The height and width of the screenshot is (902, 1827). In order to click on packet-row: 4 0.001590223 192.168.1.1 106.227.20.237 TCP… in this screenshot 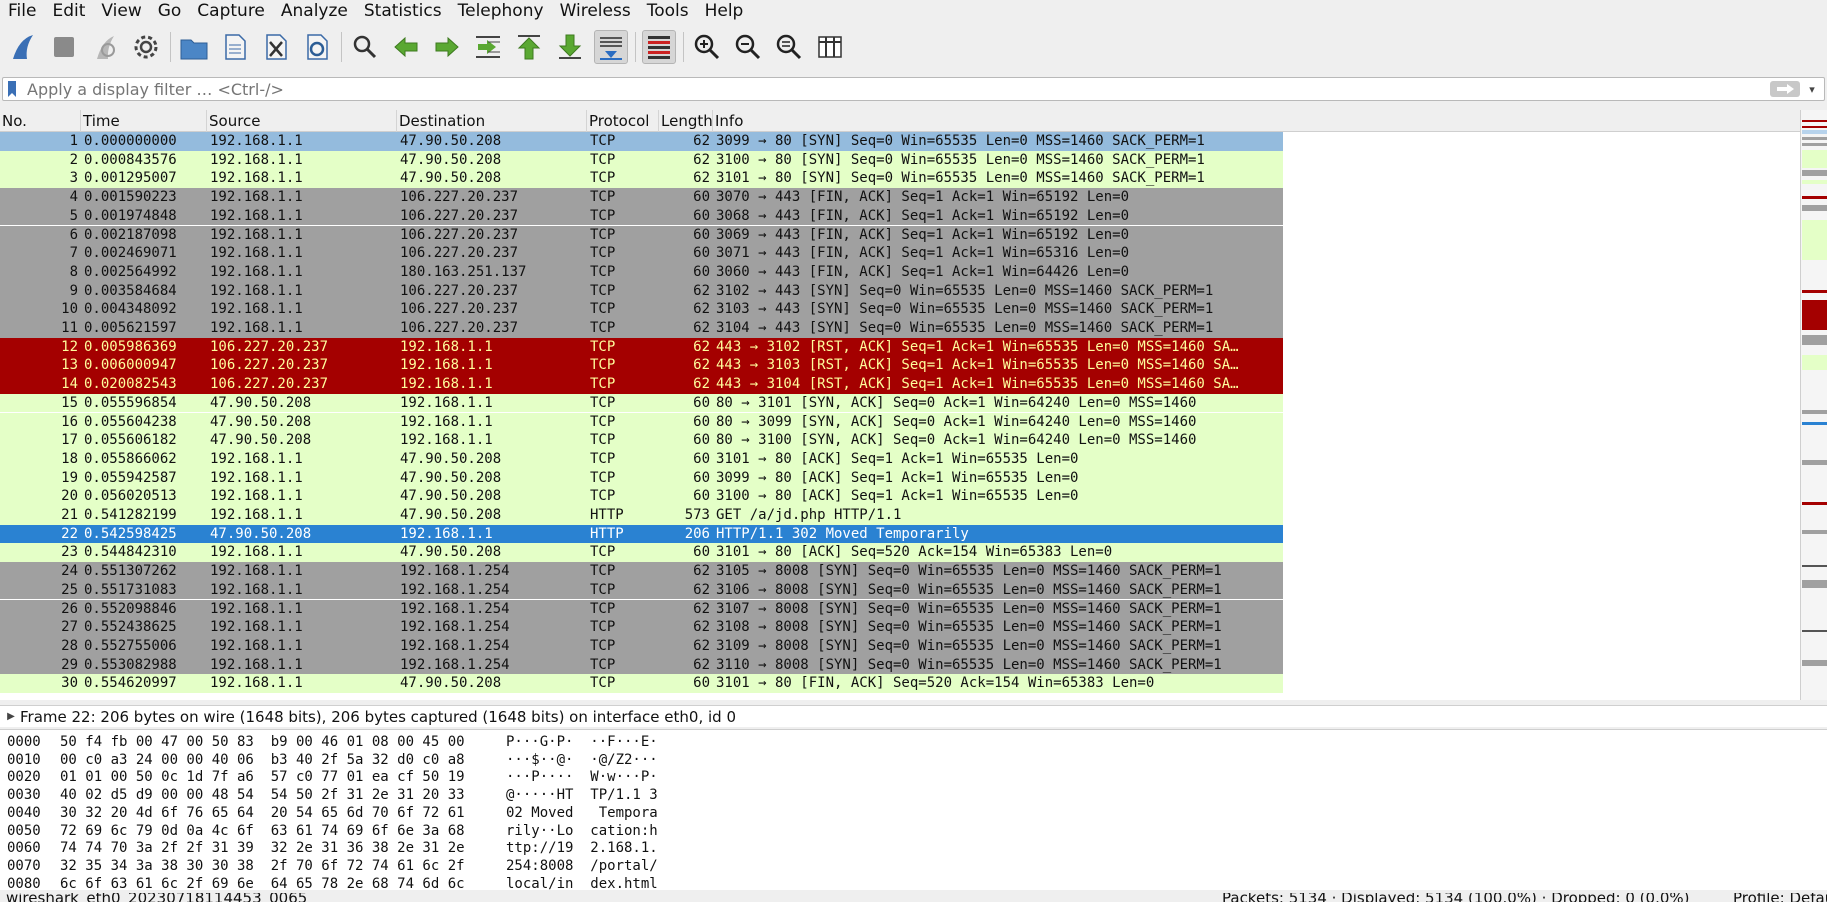, I will do `click(641, 197)`.